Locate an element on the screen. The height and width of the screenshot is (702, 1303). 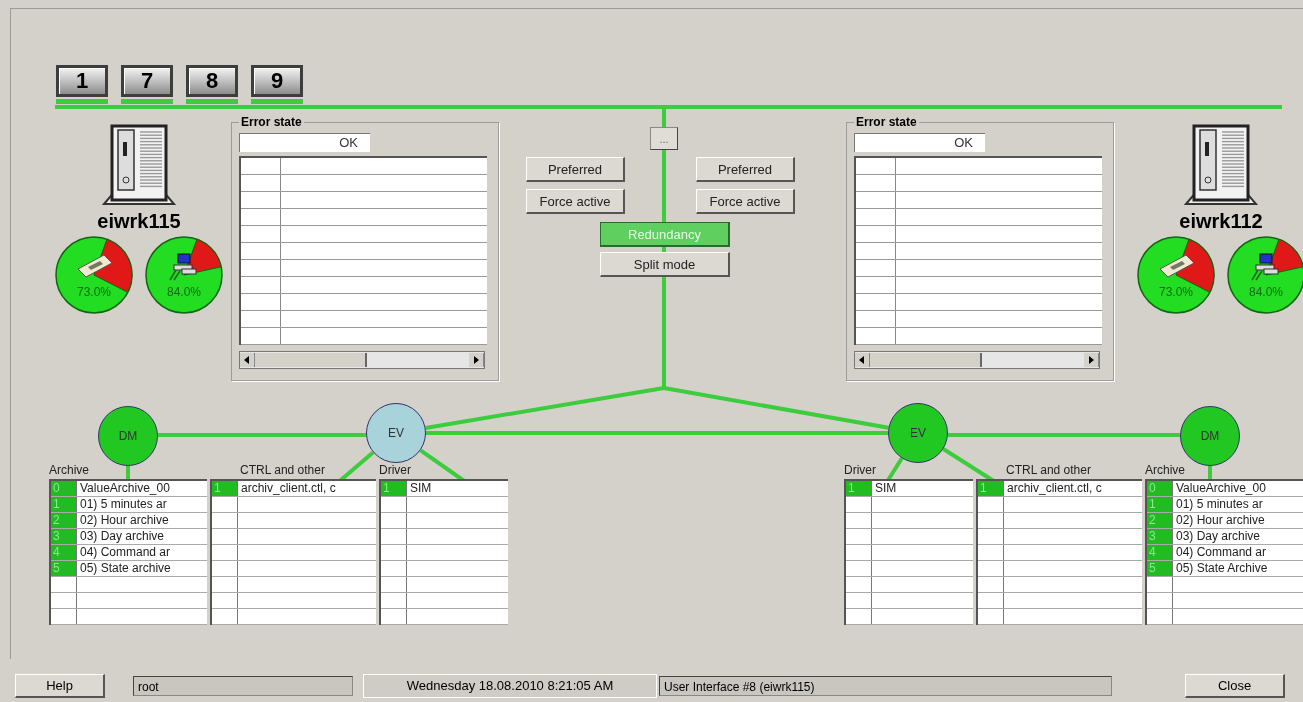
node-button: 8 is located at coordinates (212, 81).